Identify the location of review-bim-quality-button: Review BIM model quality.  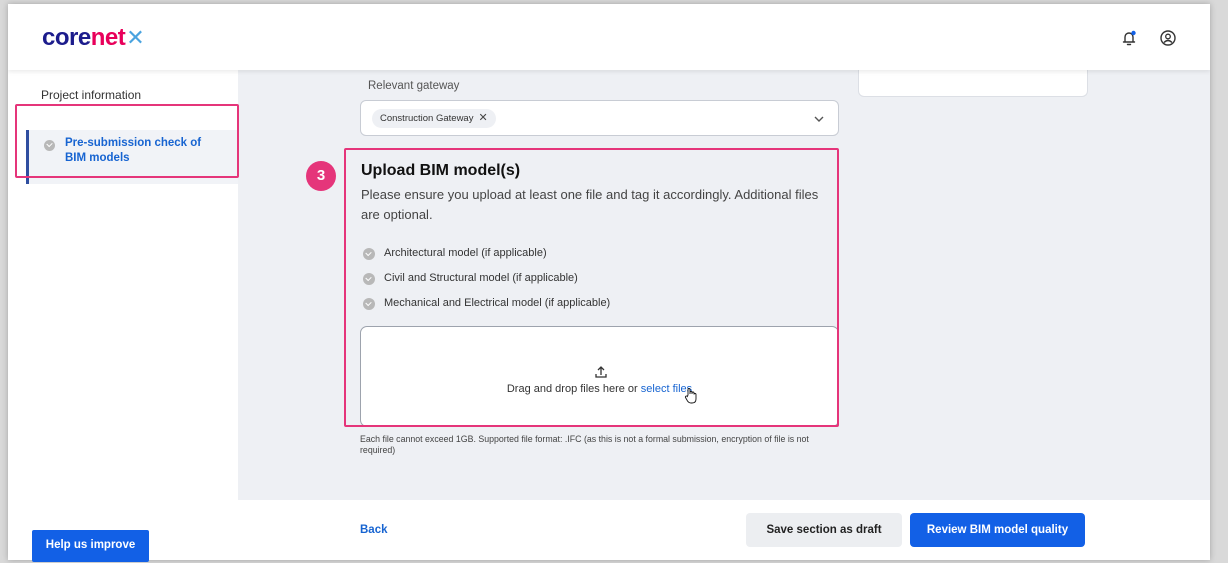
(997, 530).